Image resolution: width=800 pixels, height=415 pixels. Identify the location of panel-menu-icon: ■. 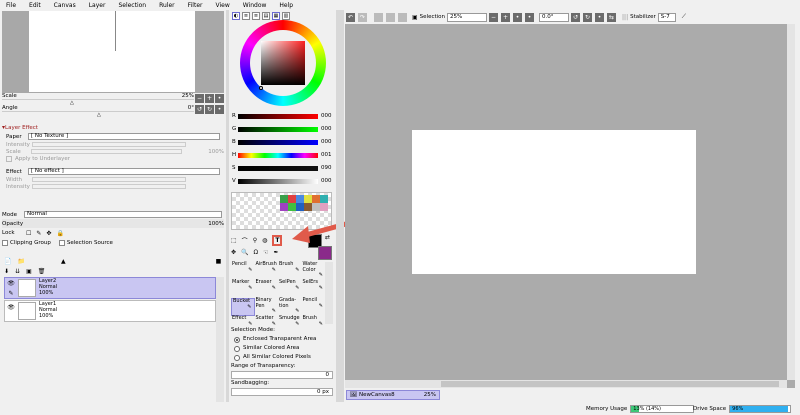
(219, 261).